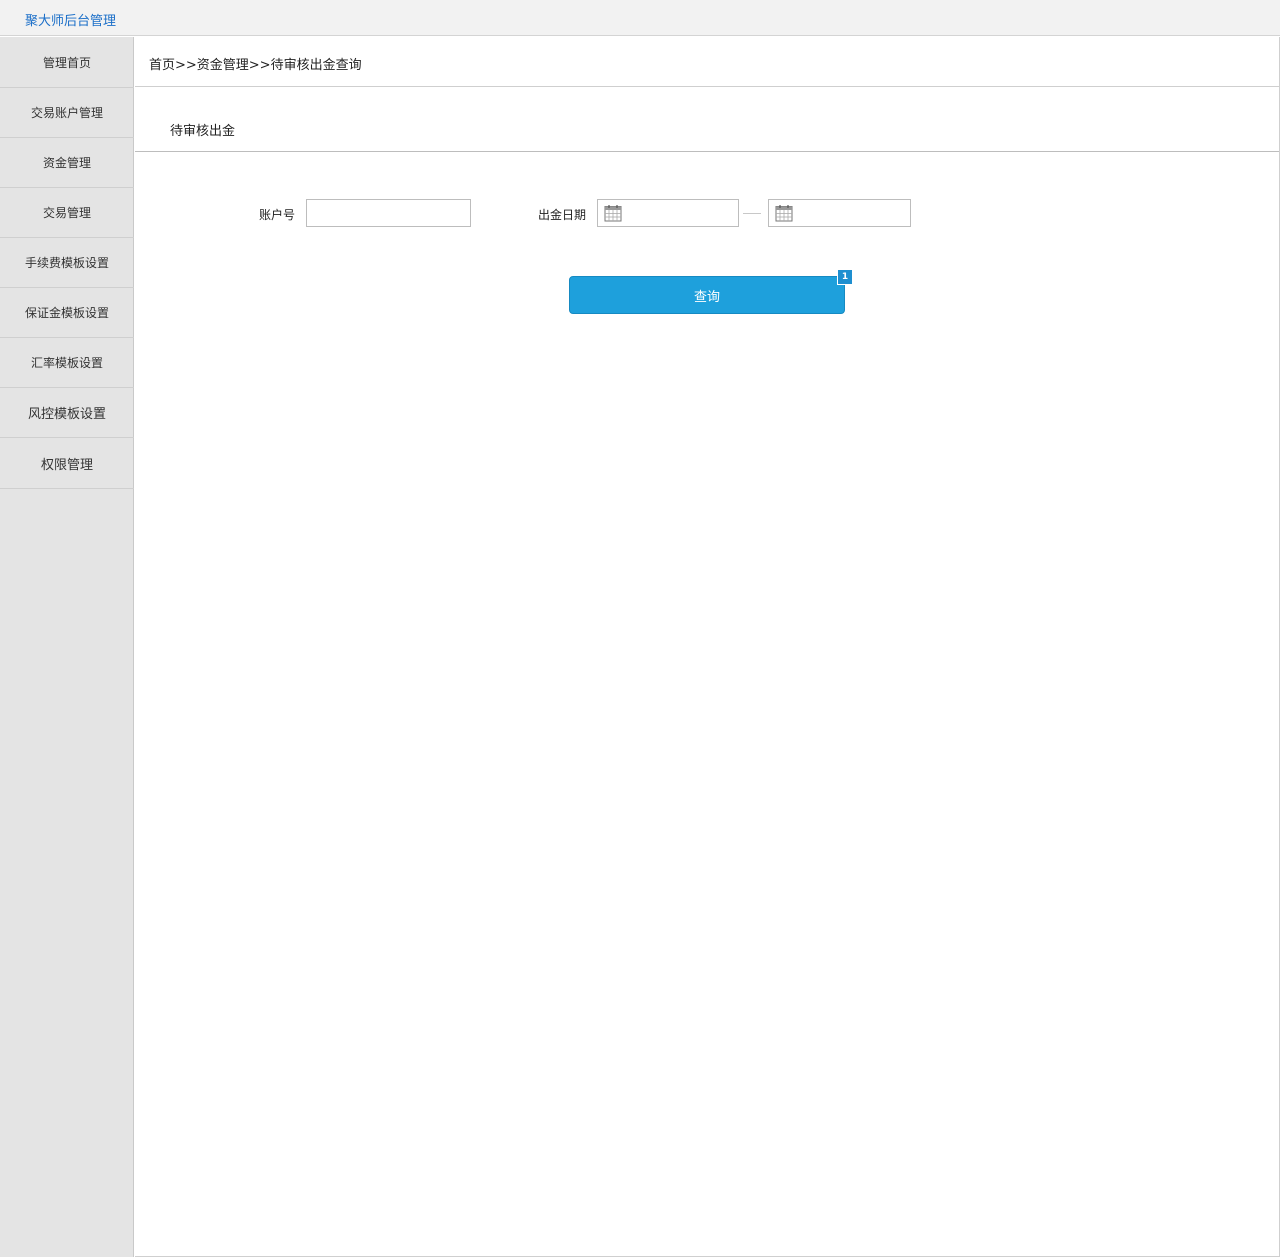  I want to click on app-title: 聚大师后台管理, so click(70, 19).